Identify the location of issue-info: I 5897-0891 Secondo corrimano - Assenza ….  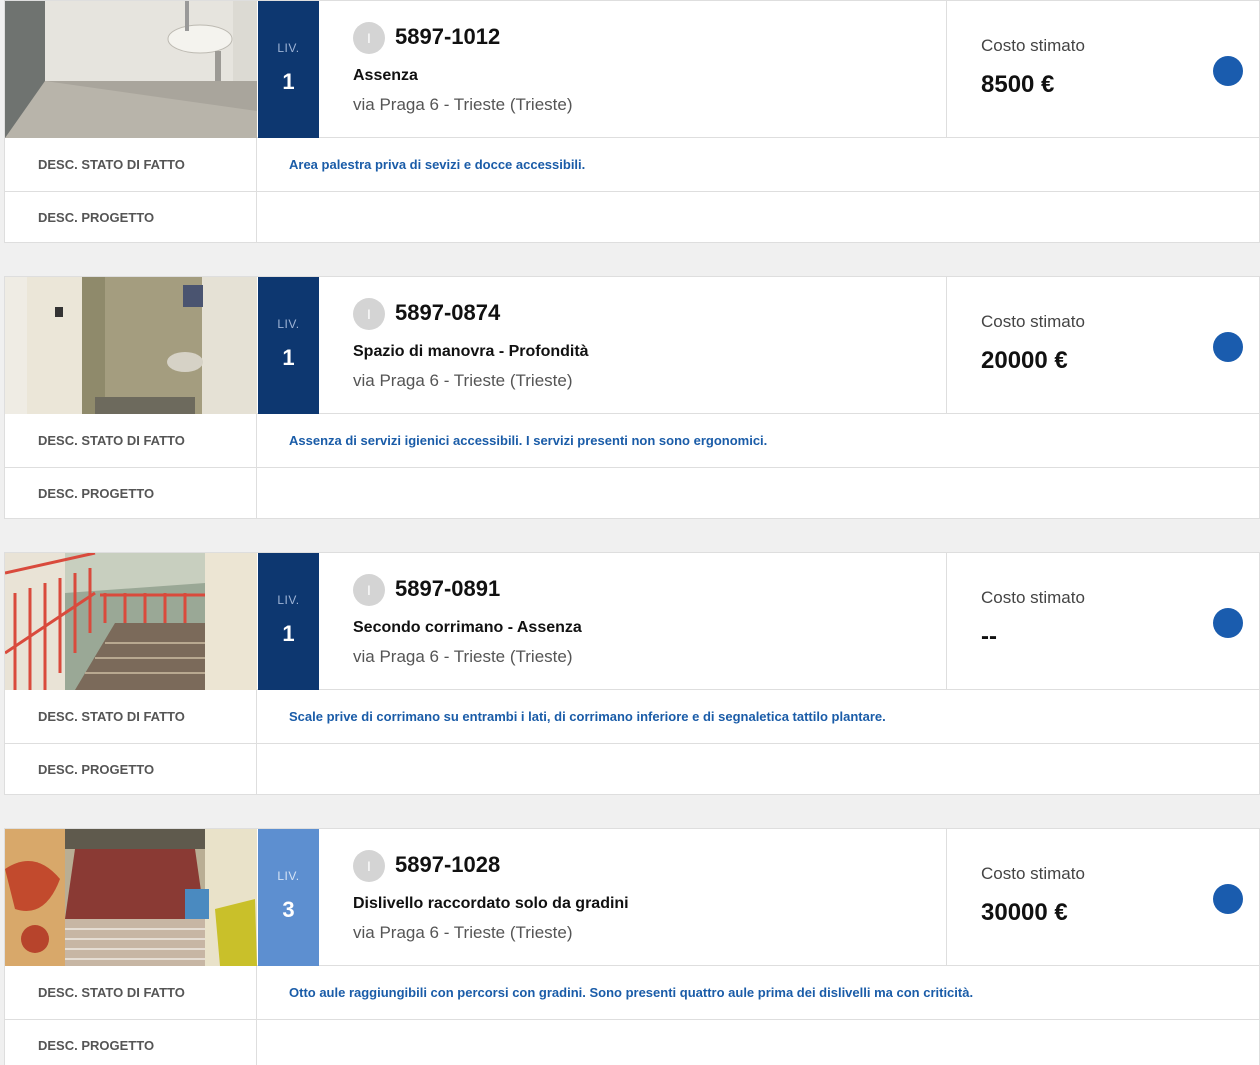
(633, 621).